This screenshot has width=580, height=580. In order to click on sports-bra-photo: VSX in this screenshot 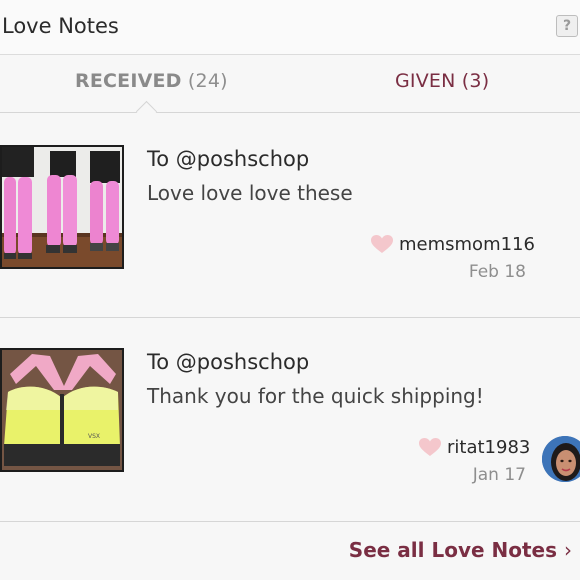, I will do `click(62, 410)`.